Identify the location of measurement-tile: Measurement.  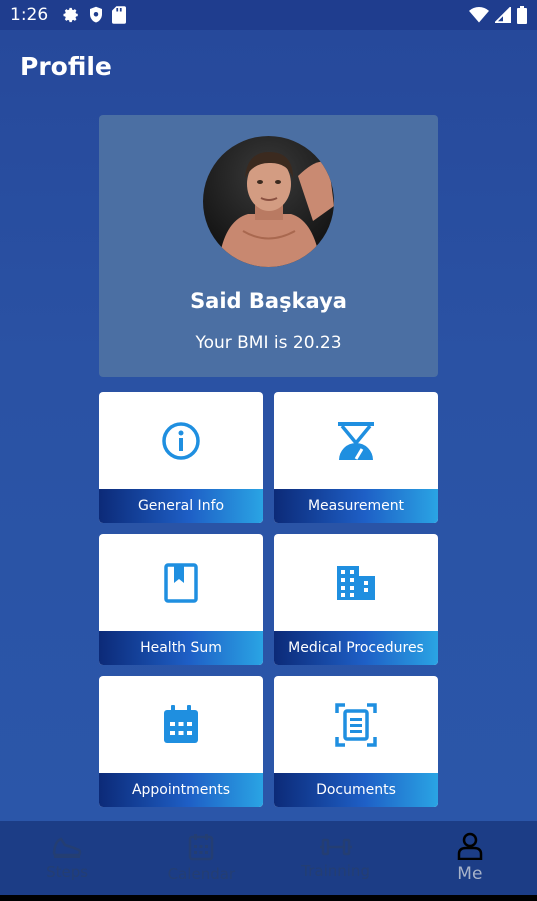
(356, 457).